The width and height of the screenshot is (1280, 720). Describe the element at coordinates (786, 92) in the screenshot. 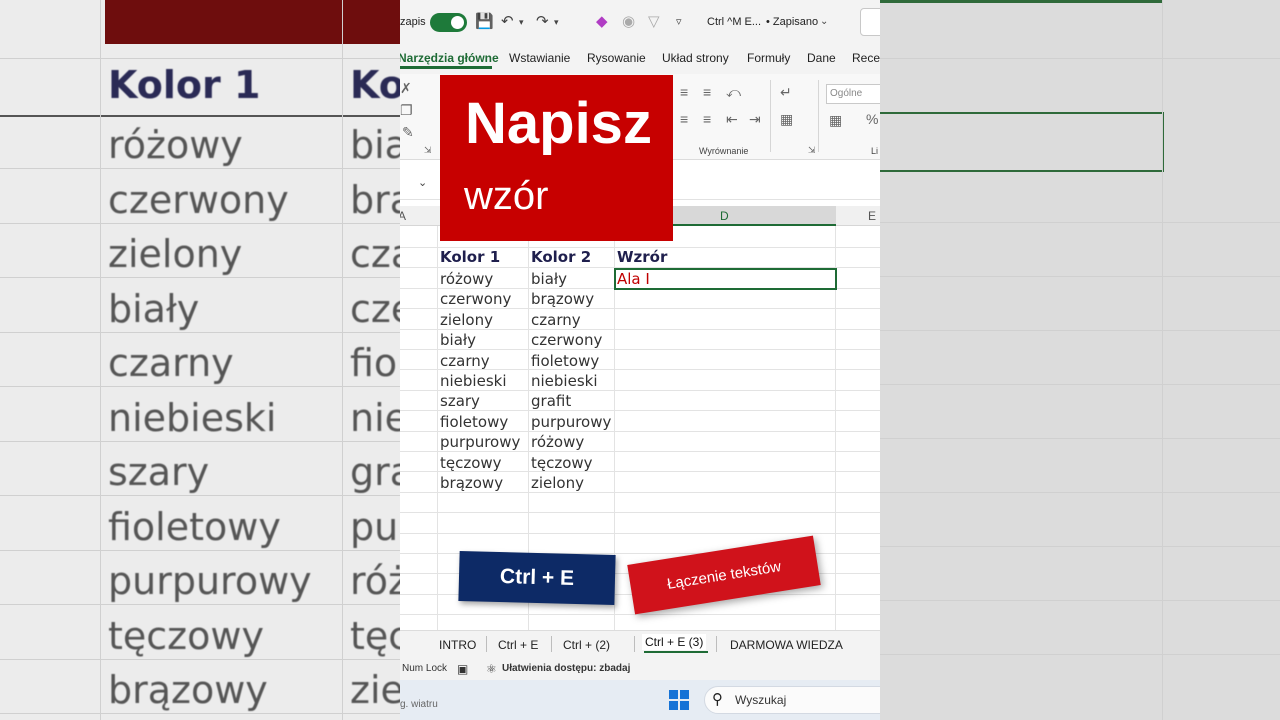

I see `wrap-text-icon: ↵` at that location.